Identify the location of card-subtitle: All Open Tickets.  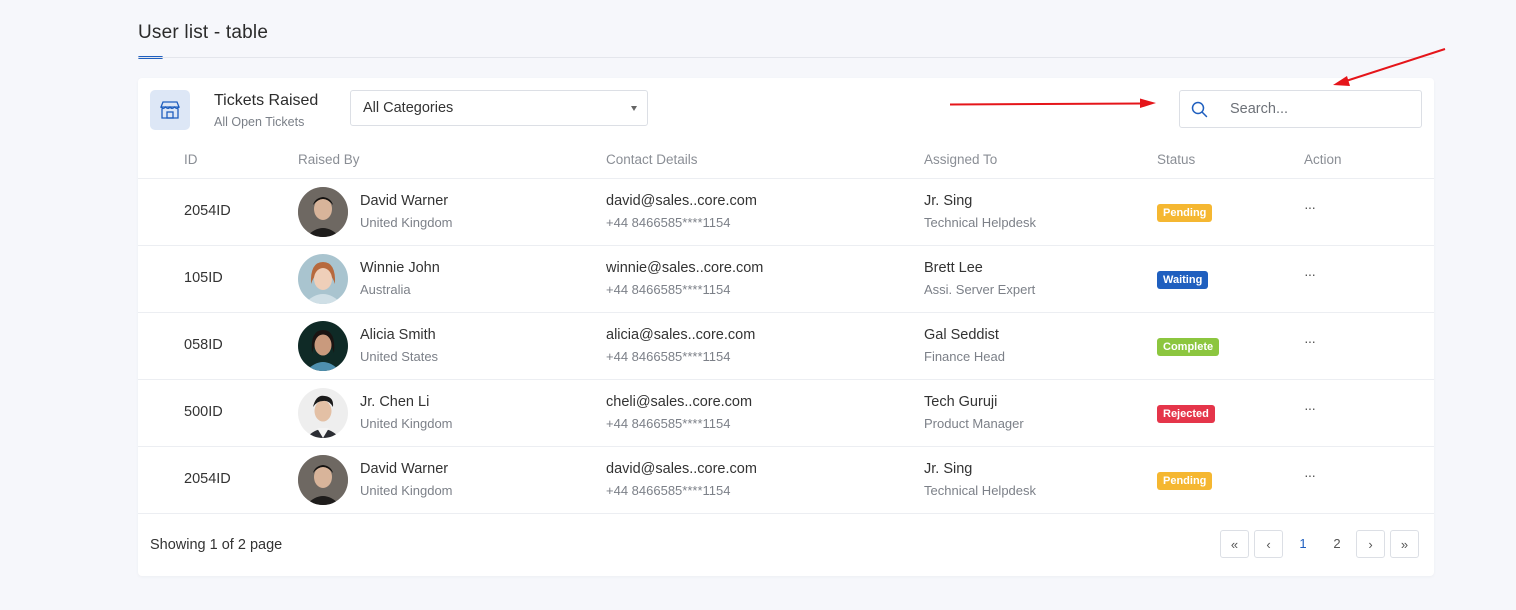
(259, 122).